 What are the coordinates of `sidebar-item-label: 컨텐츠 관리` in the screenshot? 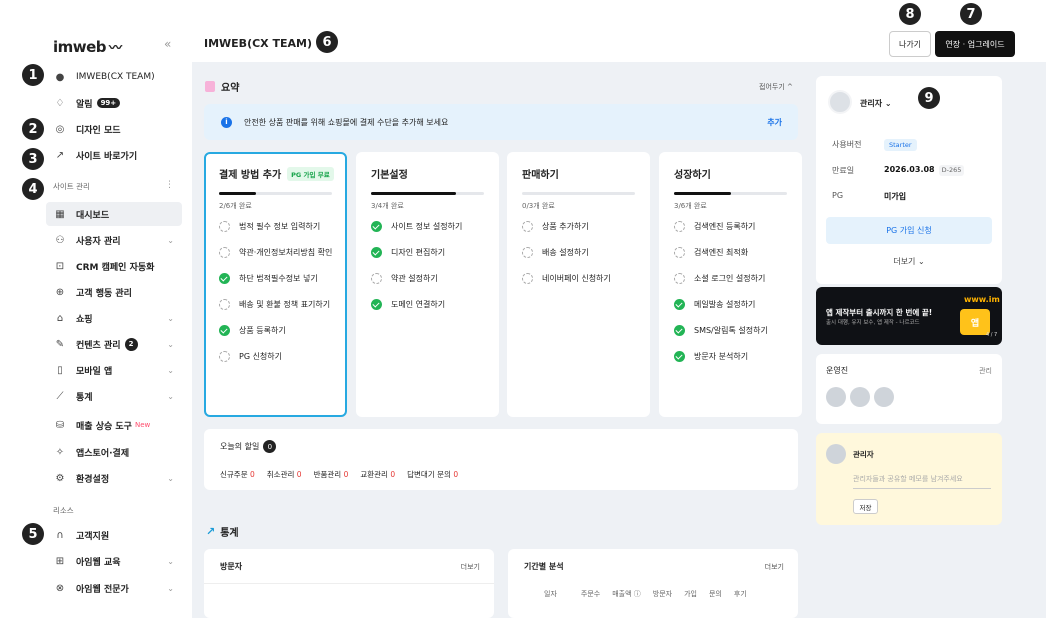 It's located at (98, 345).